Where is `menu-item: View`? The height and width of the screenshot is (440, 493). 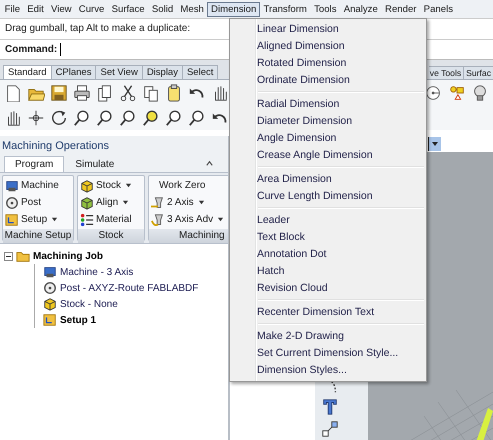
menu-item: View is located at coordinates (61, 9).